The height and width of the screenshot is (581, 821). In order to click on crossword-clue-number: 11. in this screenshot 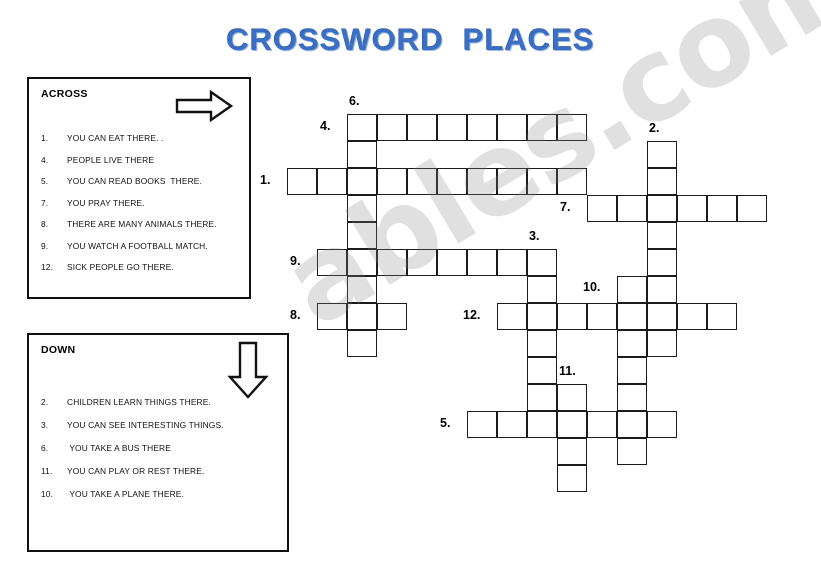, I will do `click(567, 371)`.